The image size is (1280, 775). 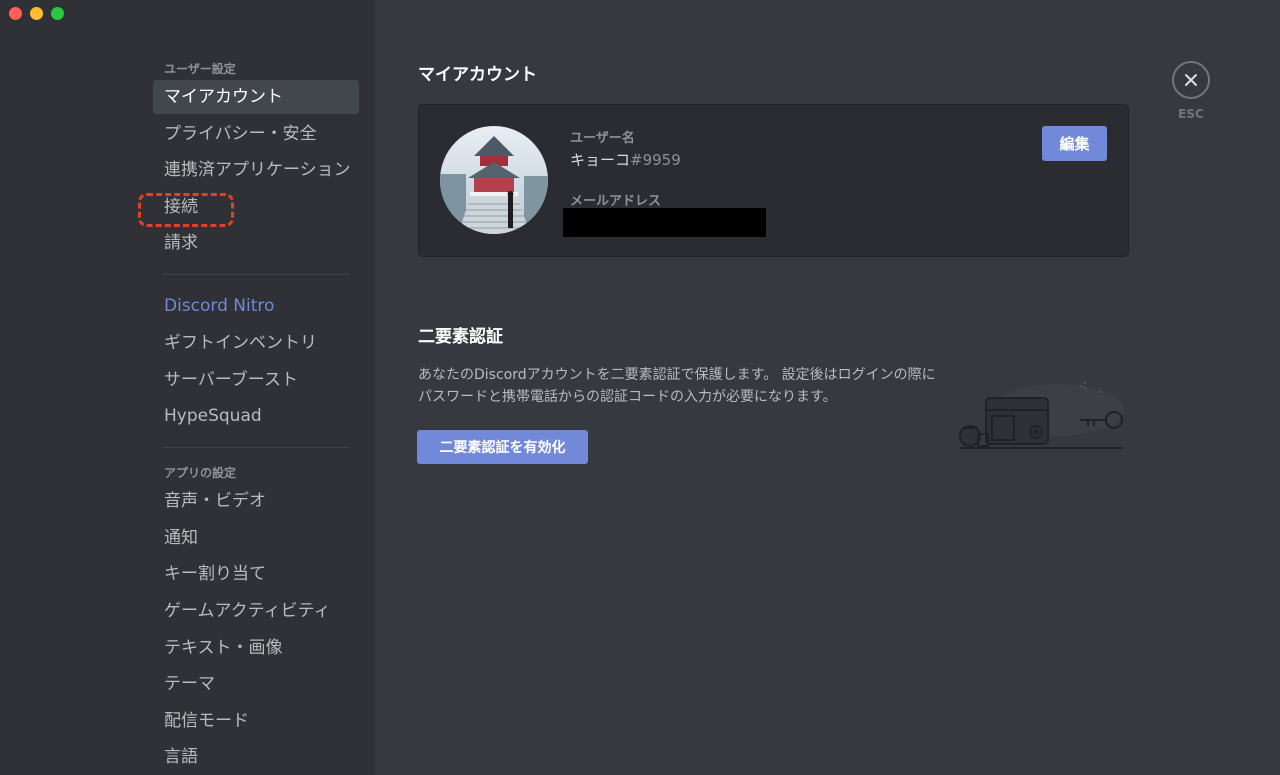 I want to click on avatar, so click(x=494, y=180).